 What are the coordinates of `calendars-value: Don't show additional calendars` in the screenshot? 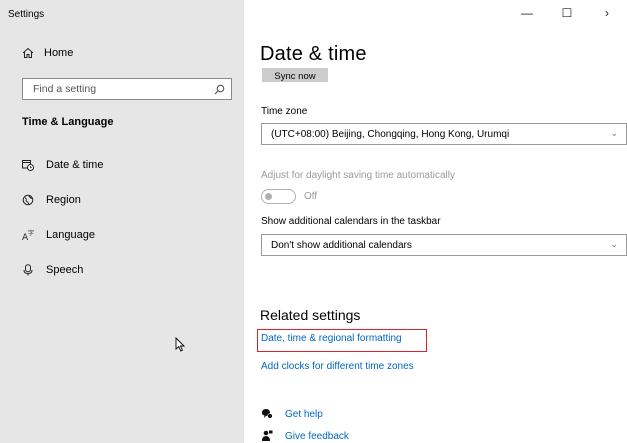 It's located at (341, 245).